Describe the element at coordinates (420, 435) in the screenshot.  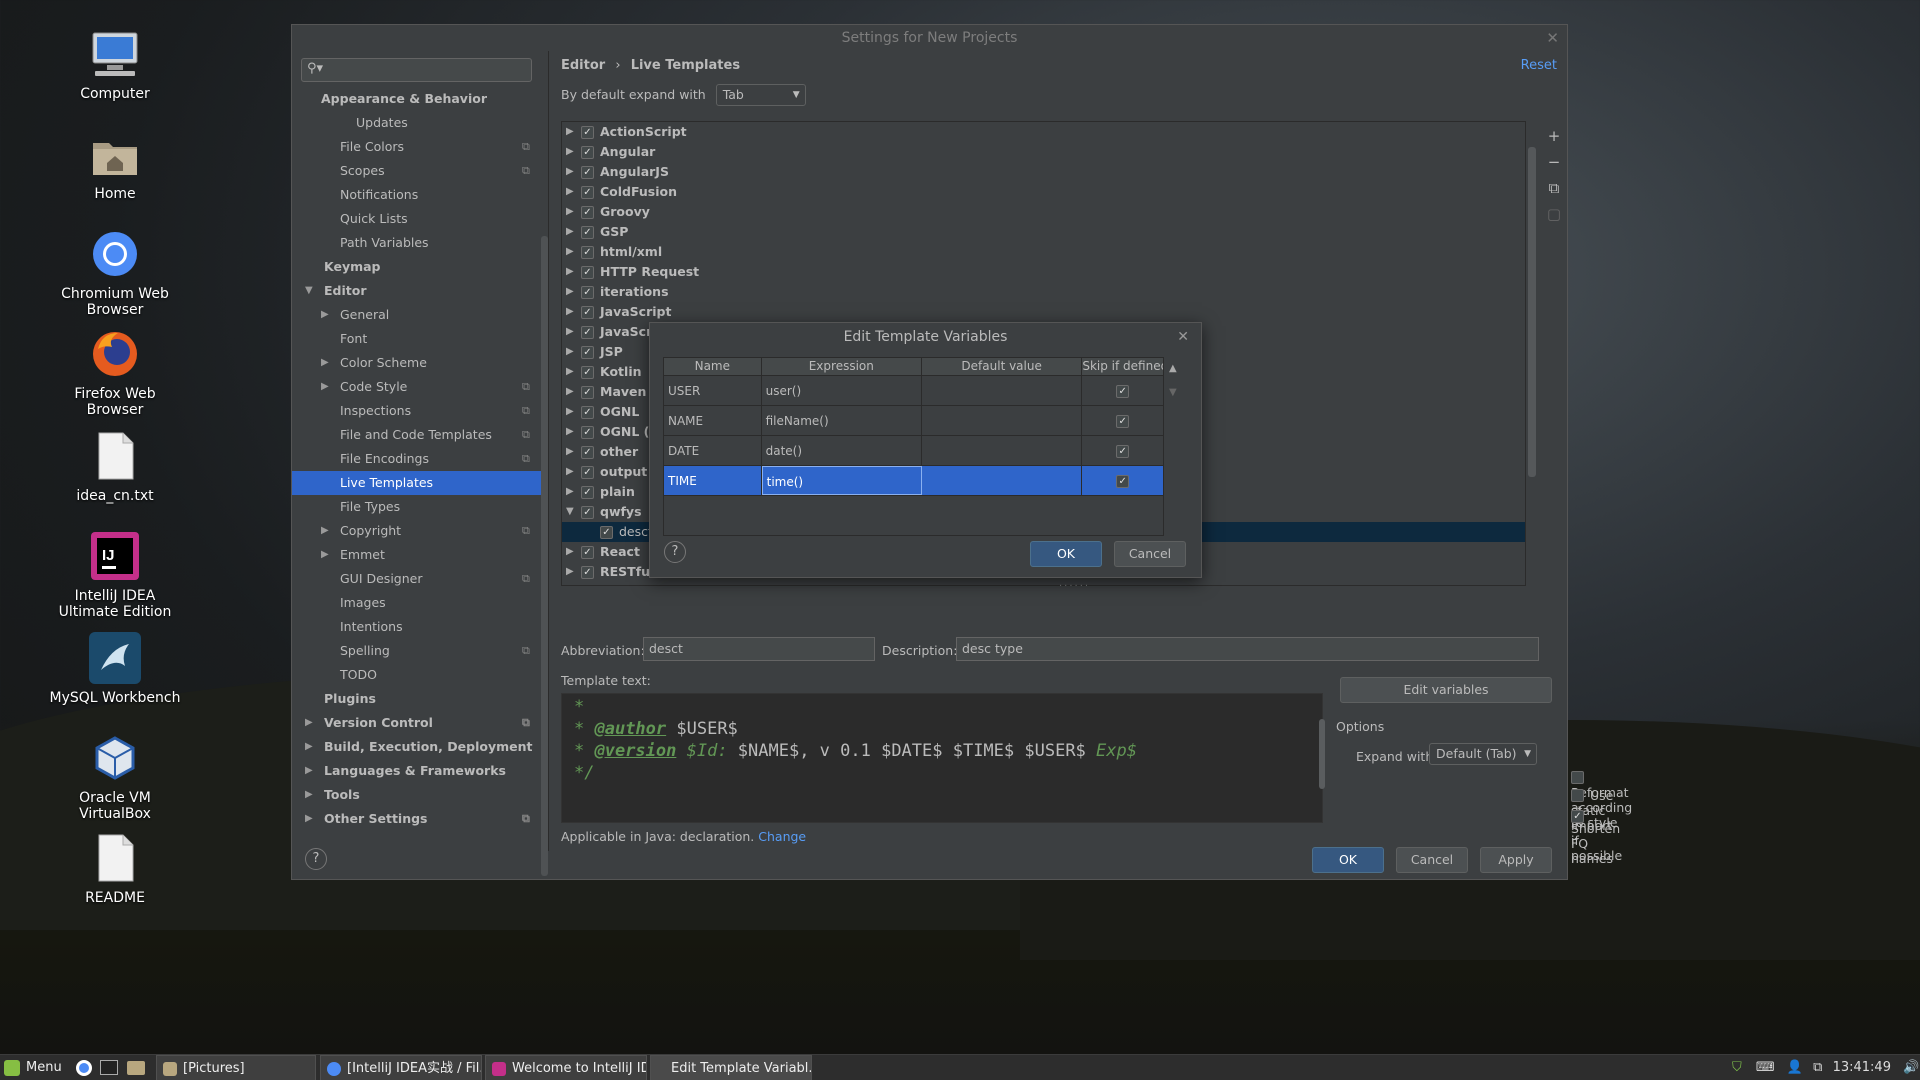
I see `sidebar-item: File and Code Templates ⧉` at that location.